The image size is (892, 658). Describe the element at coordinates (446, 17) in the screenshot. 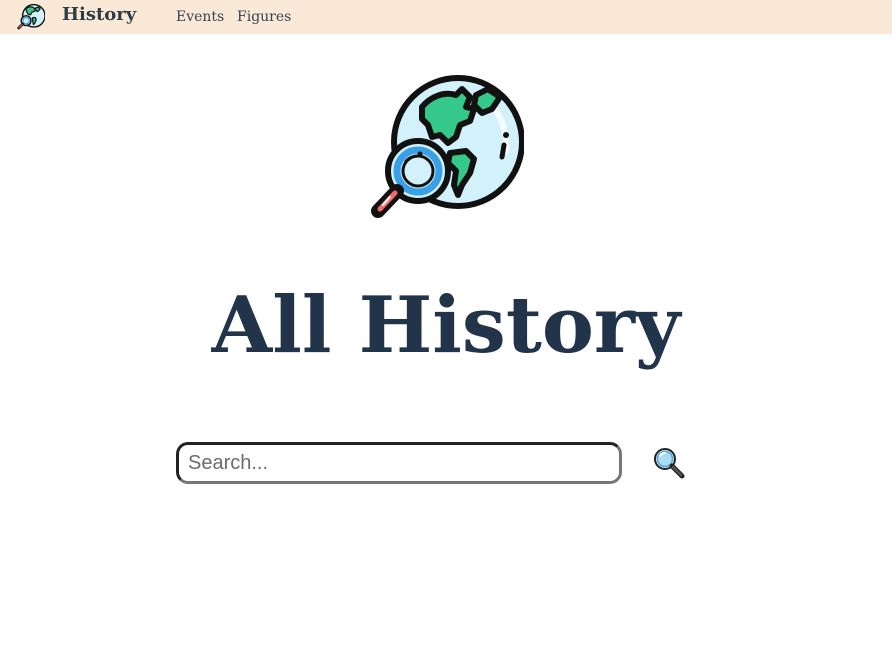

I see `navbar: History Events Figures` at that location.